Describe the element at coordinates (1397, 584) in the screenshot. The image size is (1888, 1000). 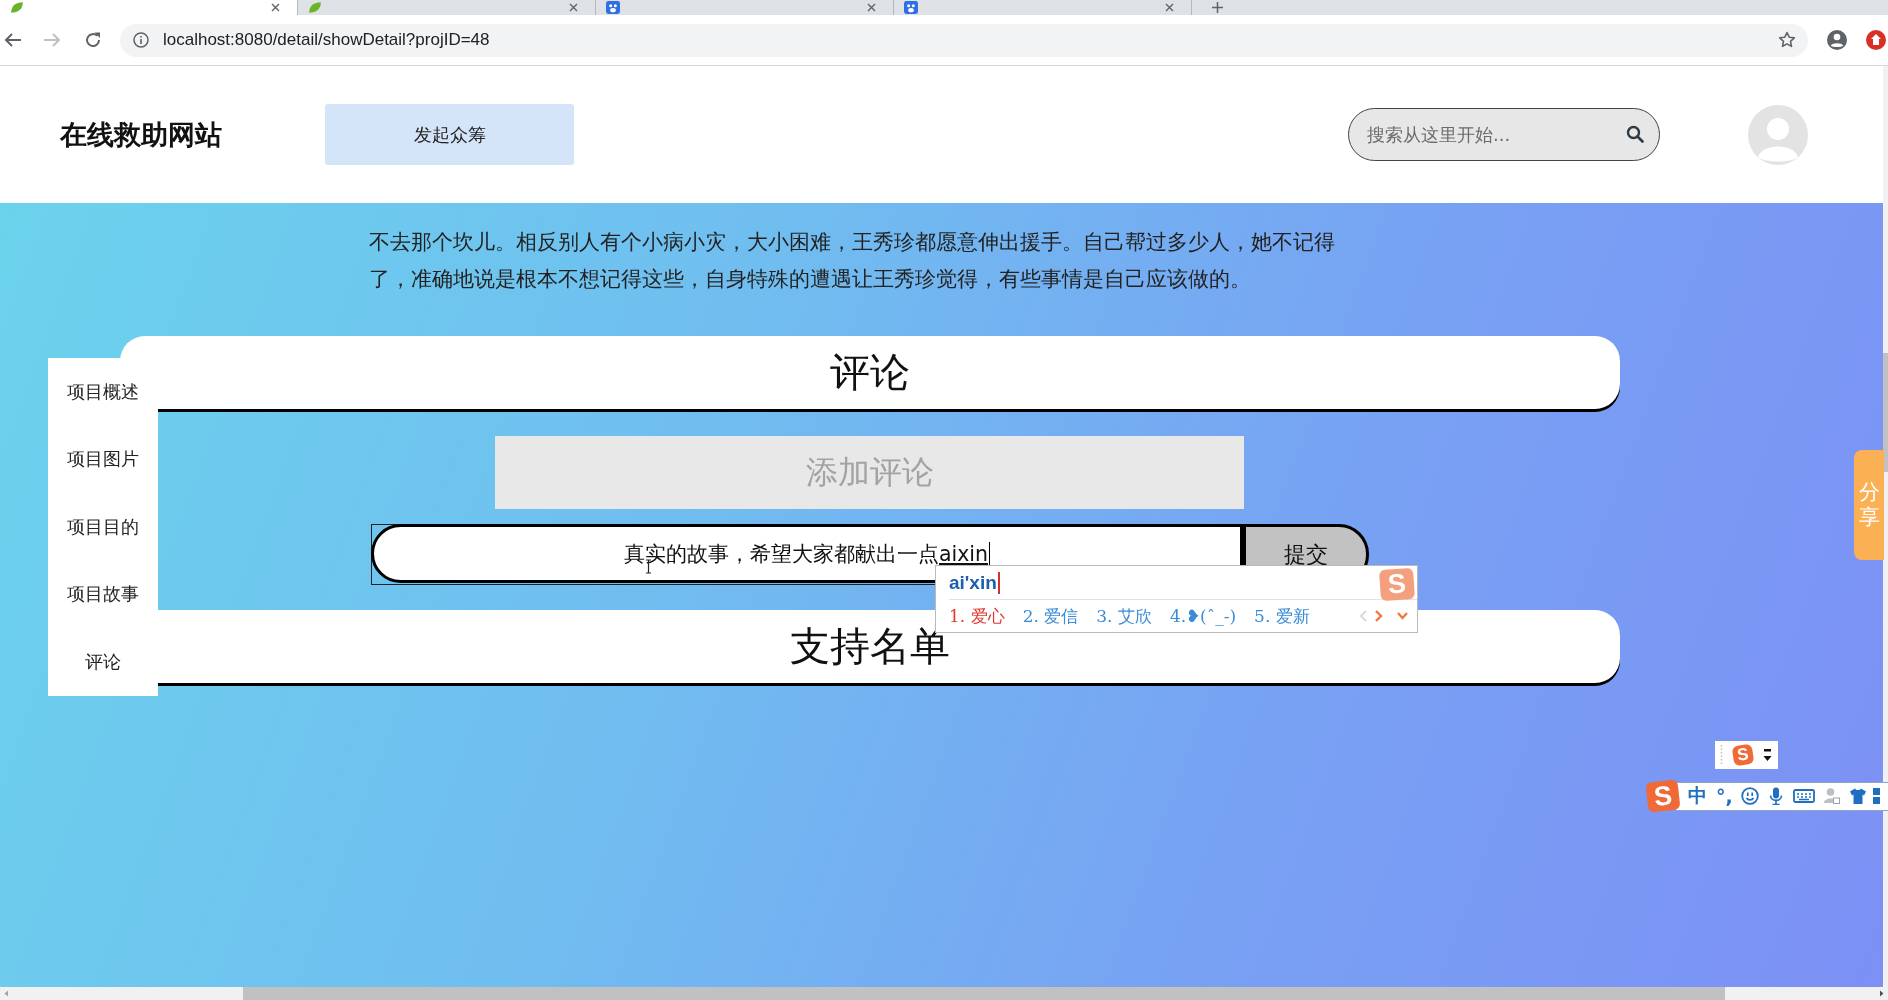
I see `ime-logo: S` at that location.